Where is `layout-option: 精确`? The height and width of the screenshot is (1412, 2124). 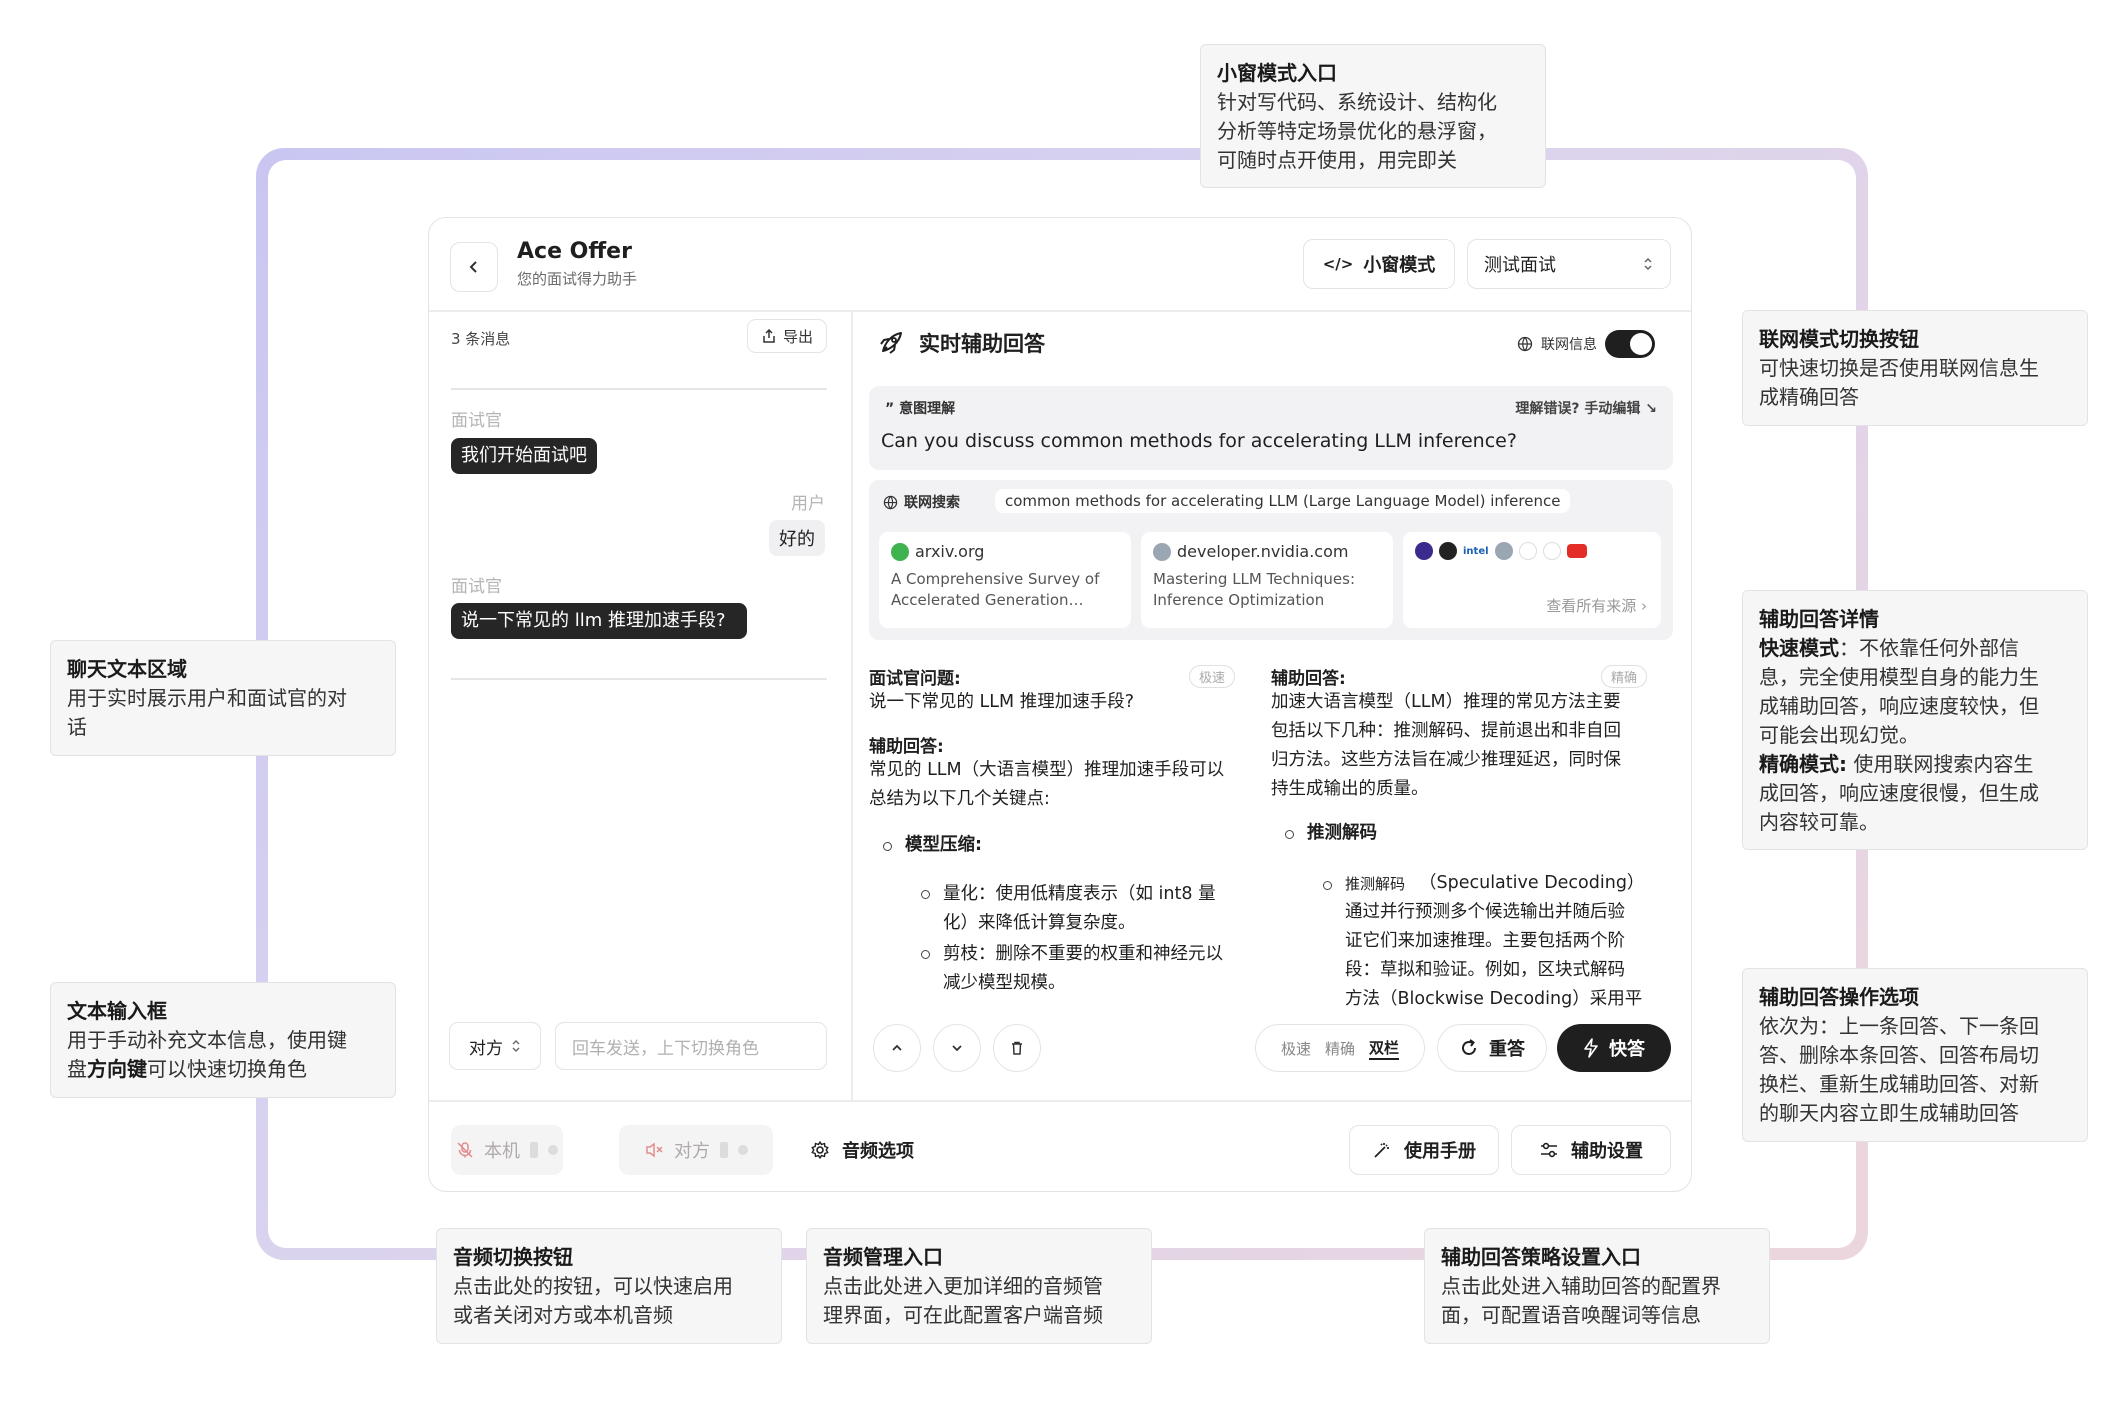 layout-option: 精确 is located at coordinates (1340, 1048).